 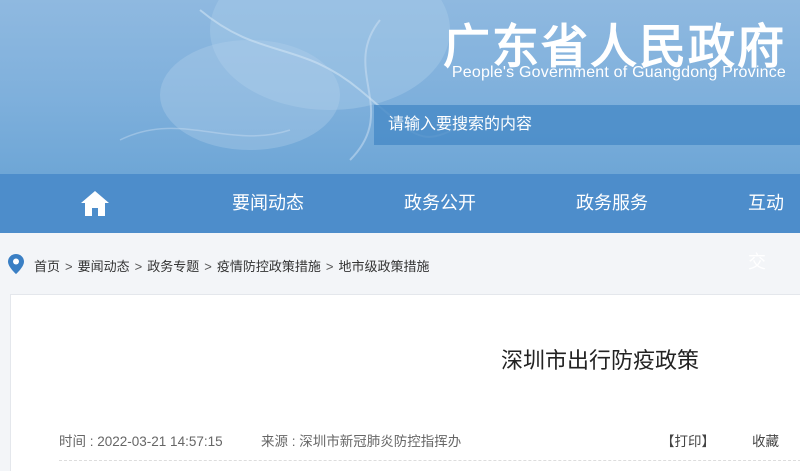 I want to click on location-pin-icon, so click(x=16, y=264).